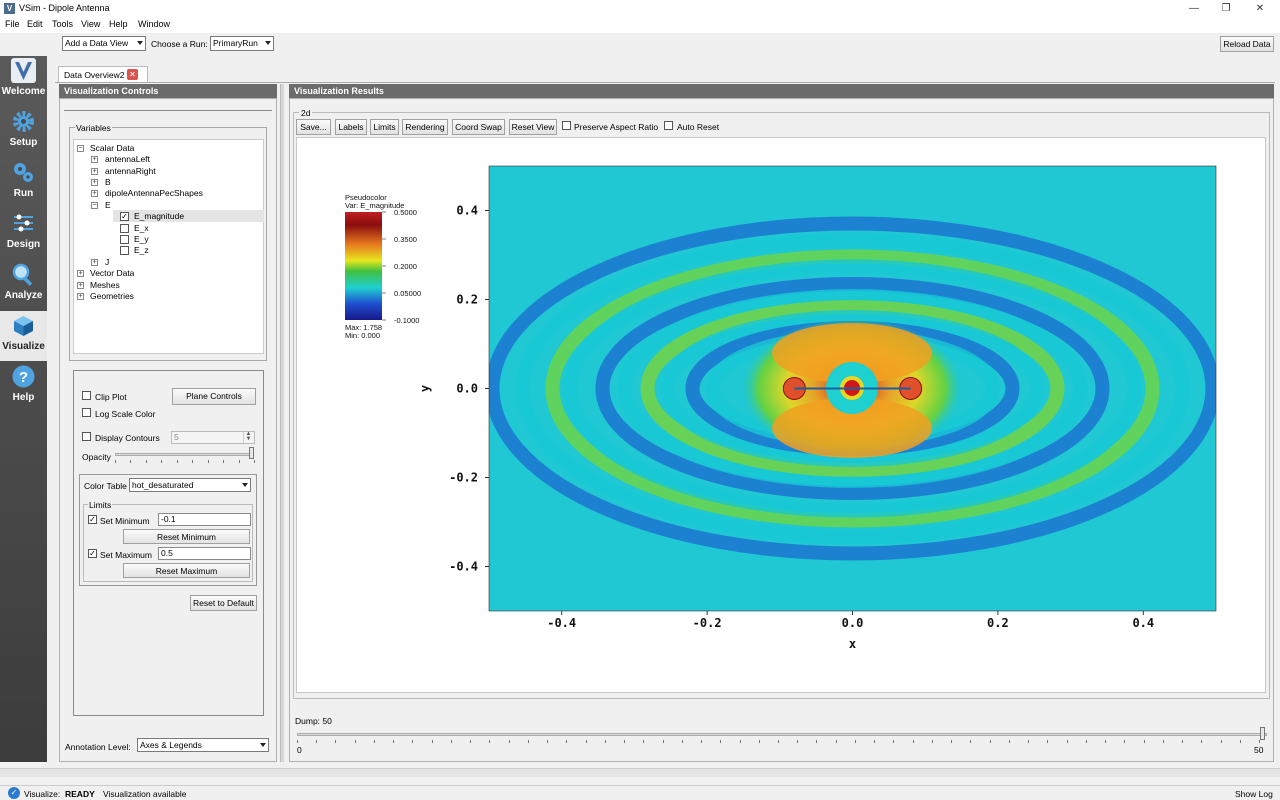 The width and height of the screenshot is (1280, 800). I want to click on y-axis-label: y, so click(425, 388).